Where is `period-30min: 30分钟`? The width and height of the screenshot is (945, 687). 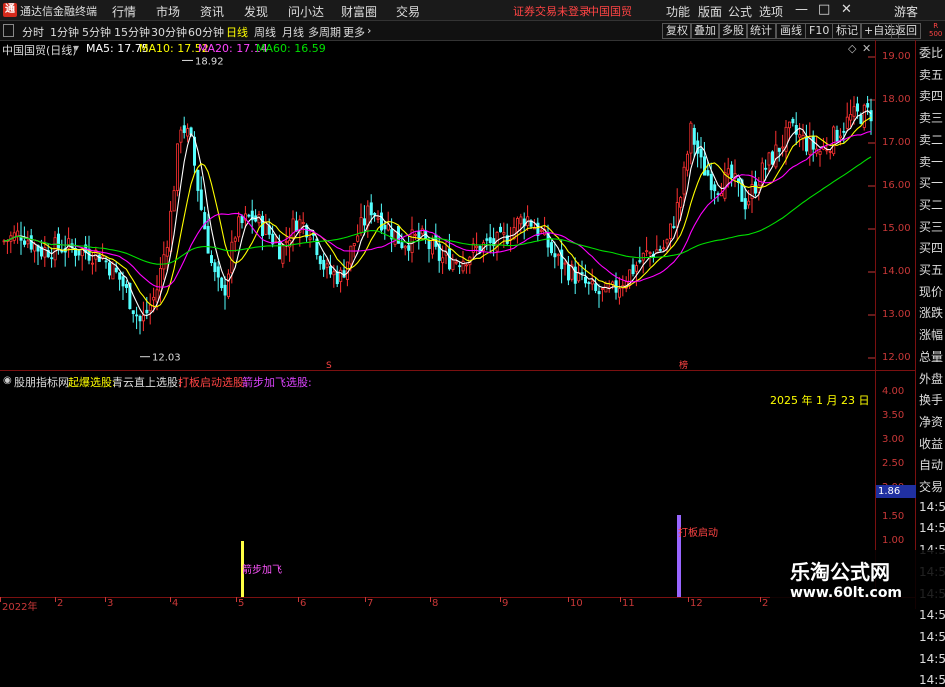 period-30min: 30分钟 is located at coordinates (169, 32).